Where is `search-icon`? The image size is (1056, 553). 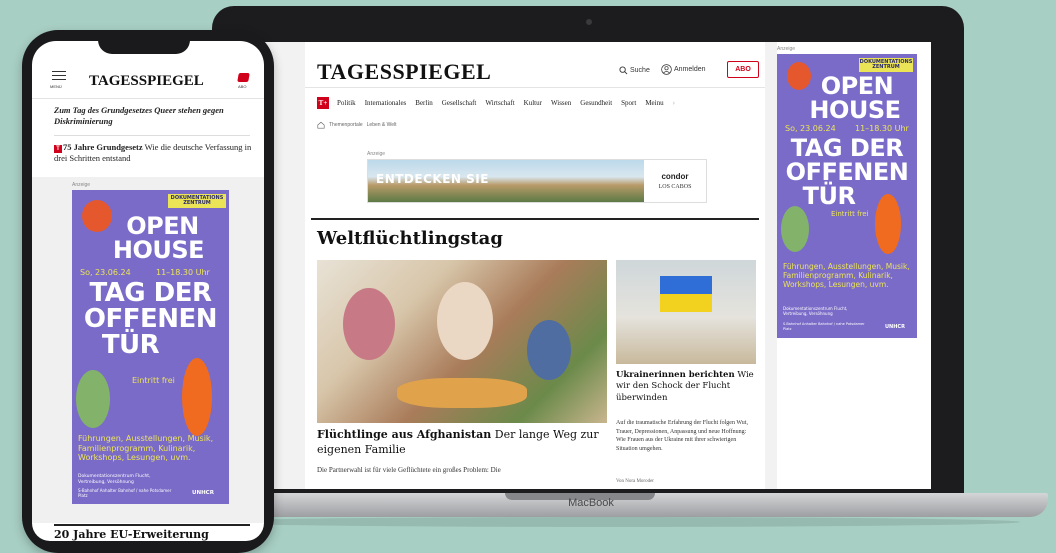 search-icon is located at coordinates (623, 70).